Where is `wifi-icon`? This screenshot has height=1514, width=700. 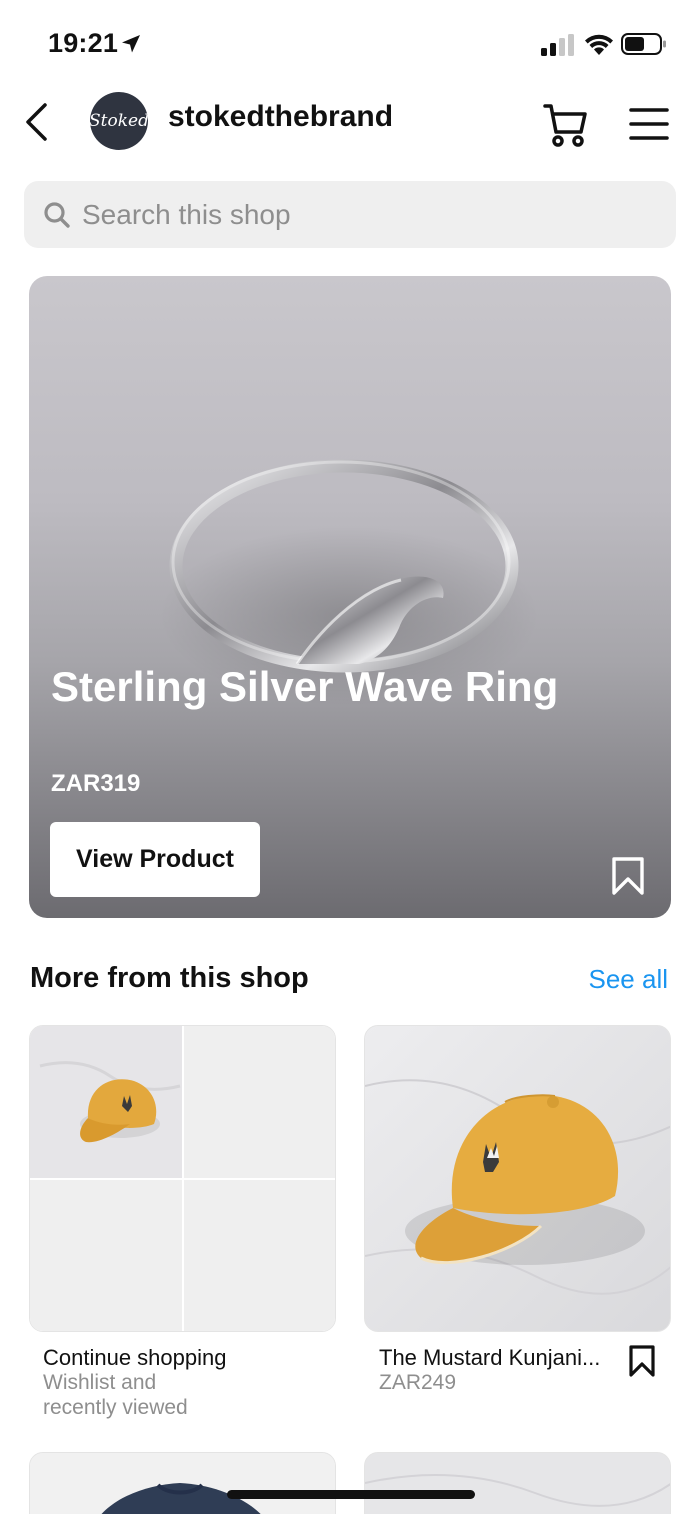 wifi-icon is located at coordinates (599, 44).